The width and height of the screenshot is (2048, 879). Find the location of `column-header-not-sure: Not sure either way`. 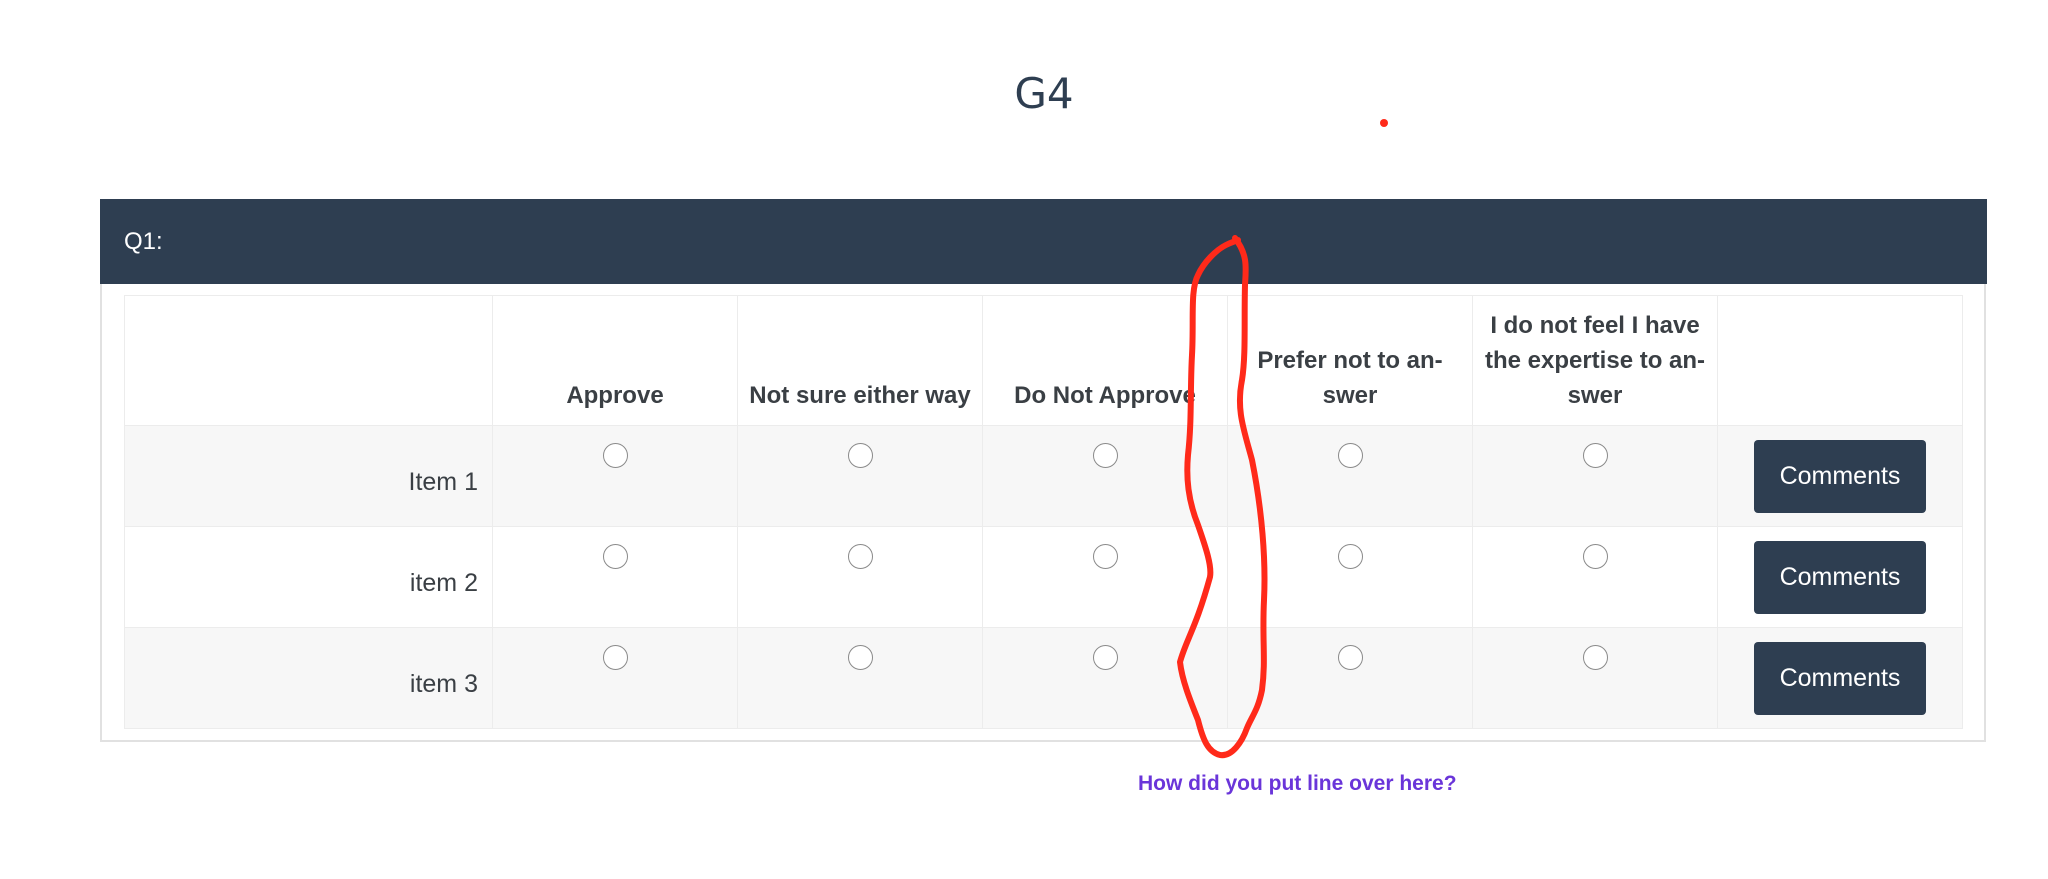

column-header-not-sure: Not sure either way is located at coordinates (860, 360).